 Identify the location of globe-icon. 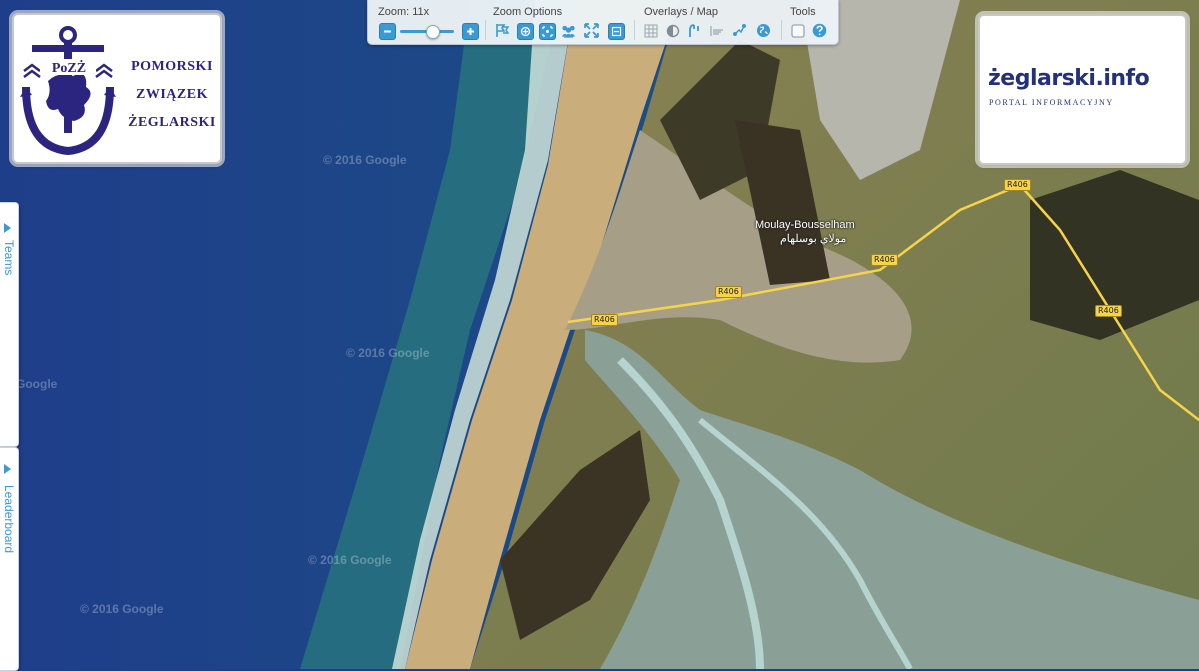
(763, 30).